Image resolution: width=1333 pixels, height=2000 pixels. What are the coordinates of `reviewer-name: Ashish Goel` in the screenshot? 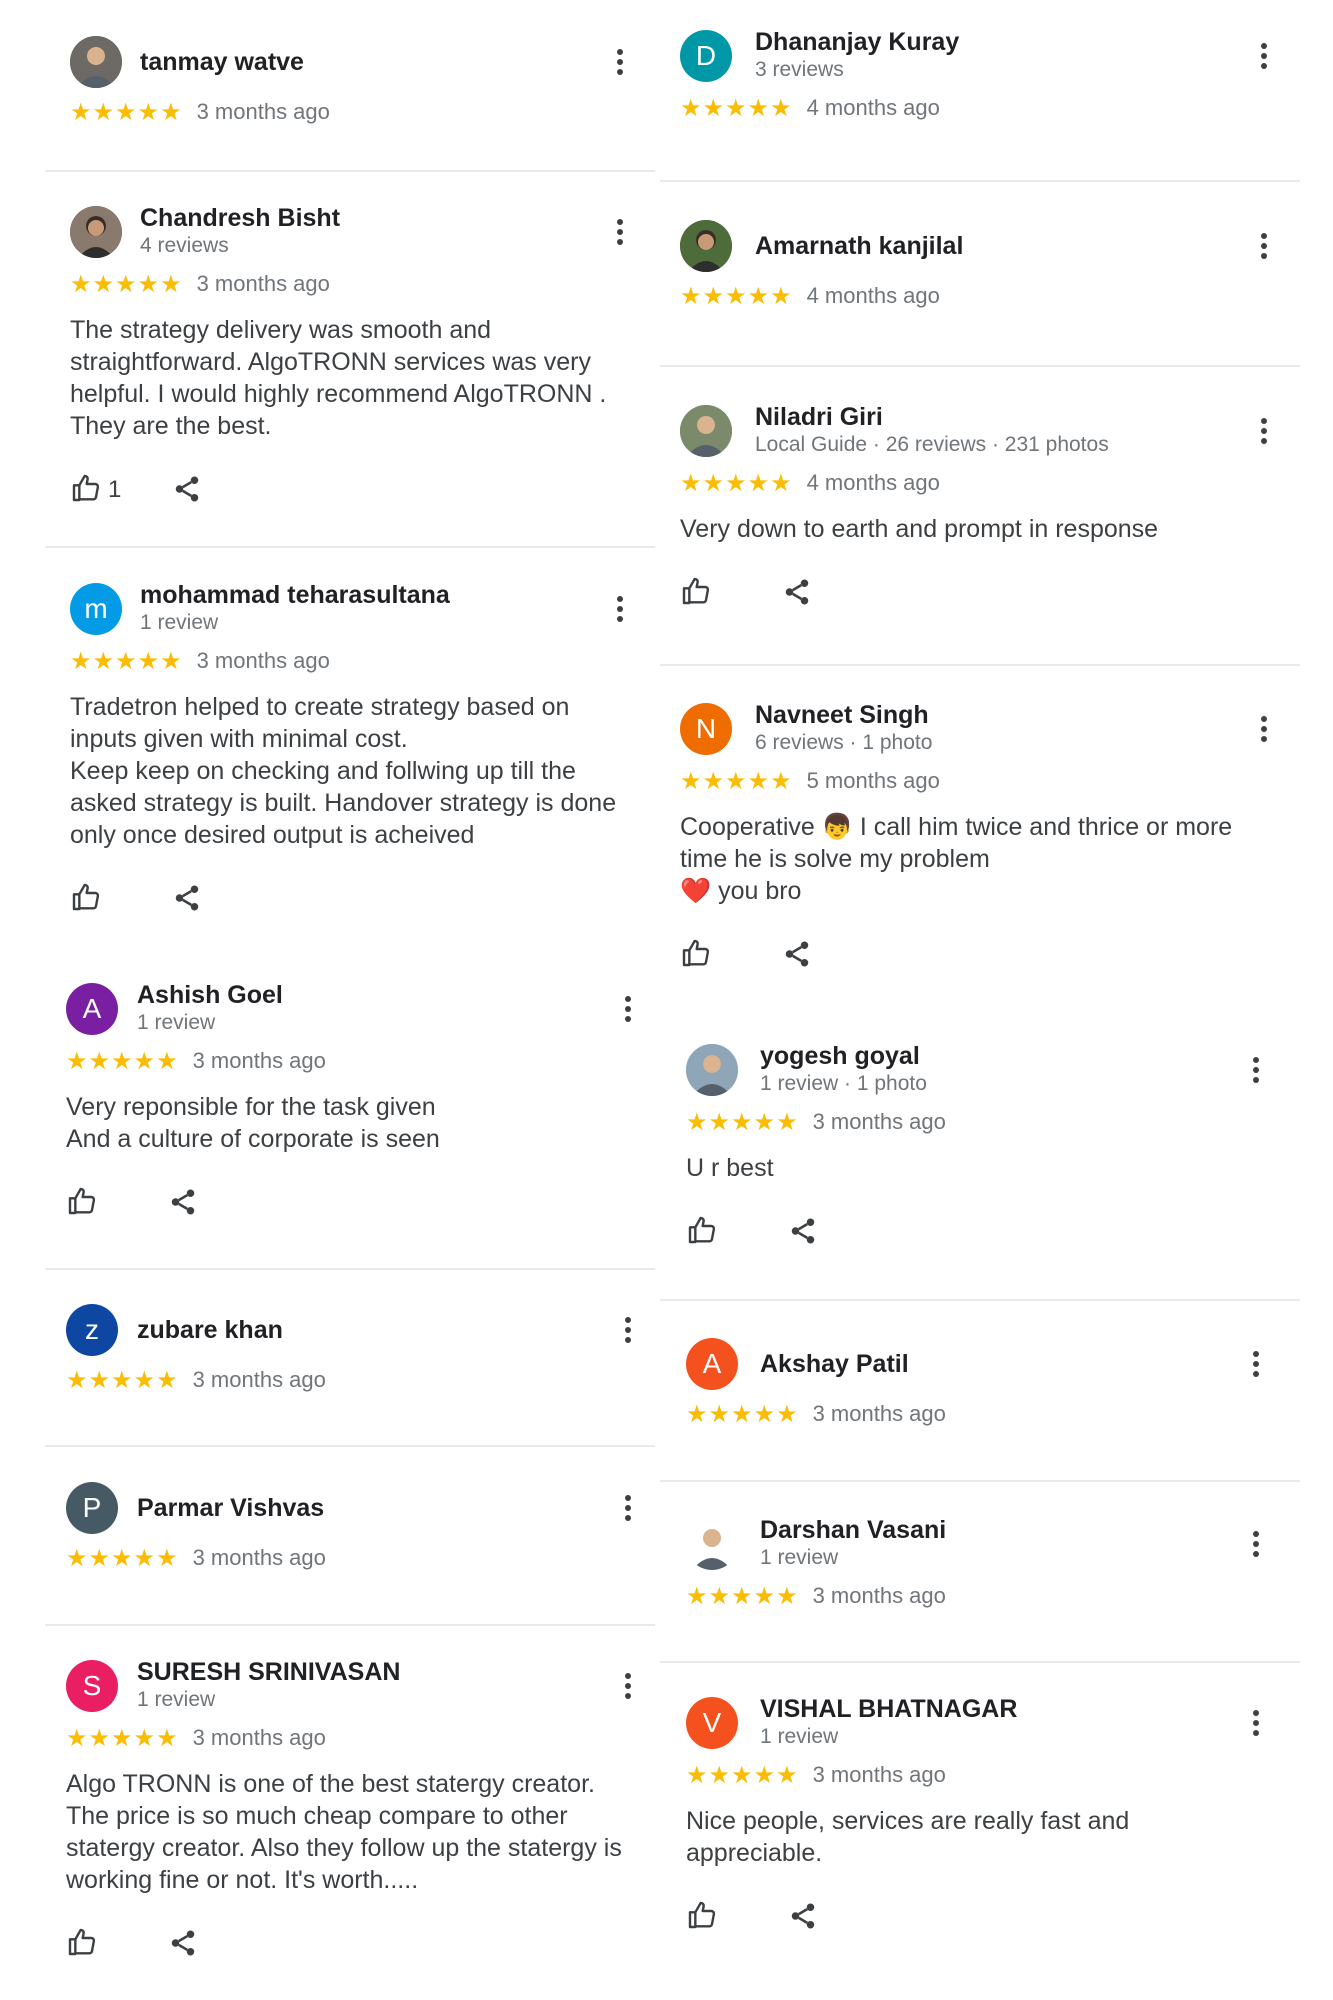 It's located at (210, 995).